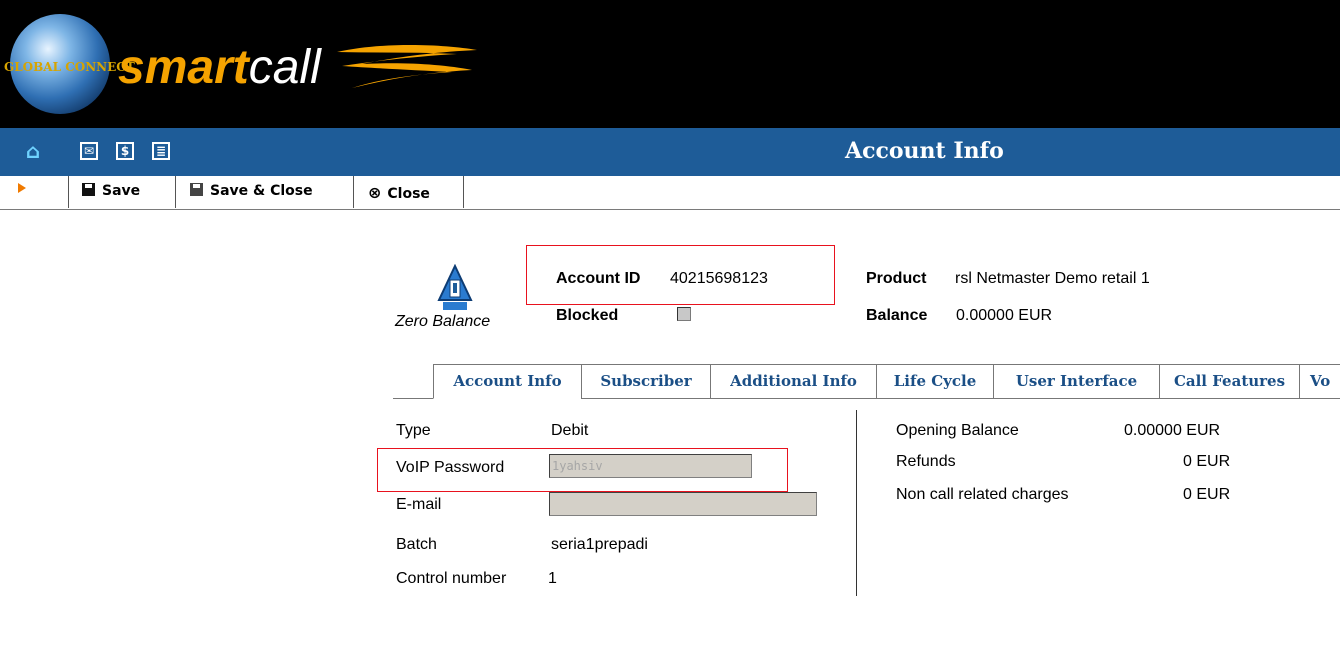  Describe the element at coordinates (455, 287) in the screenshot. I see `zero-balance-warning-icon` at that location.